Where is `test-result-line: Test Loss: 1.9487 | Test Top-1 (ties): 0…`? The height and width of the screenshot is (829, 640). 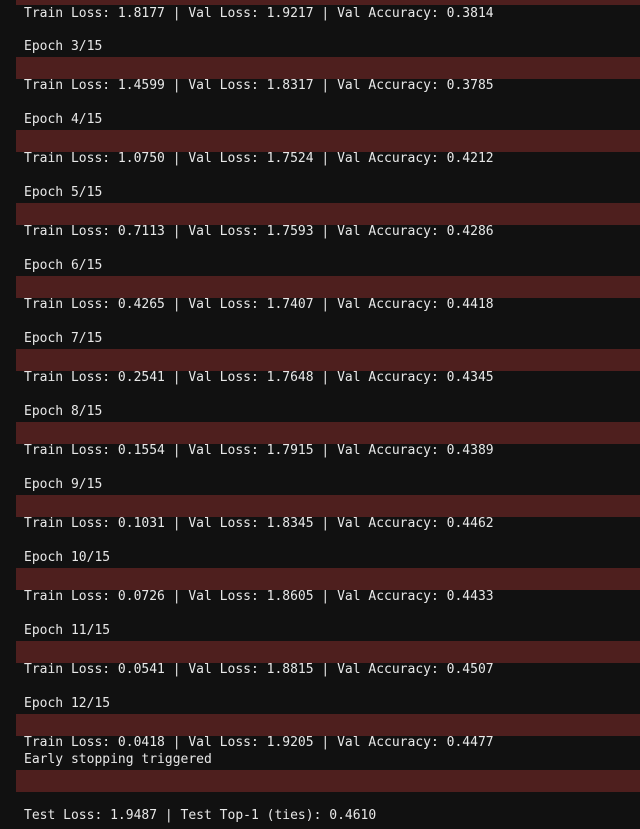
test-result-line: Test Loss: 1.9487 | Test Top-1 (ties): 0… is located at coordinates (200, 815).